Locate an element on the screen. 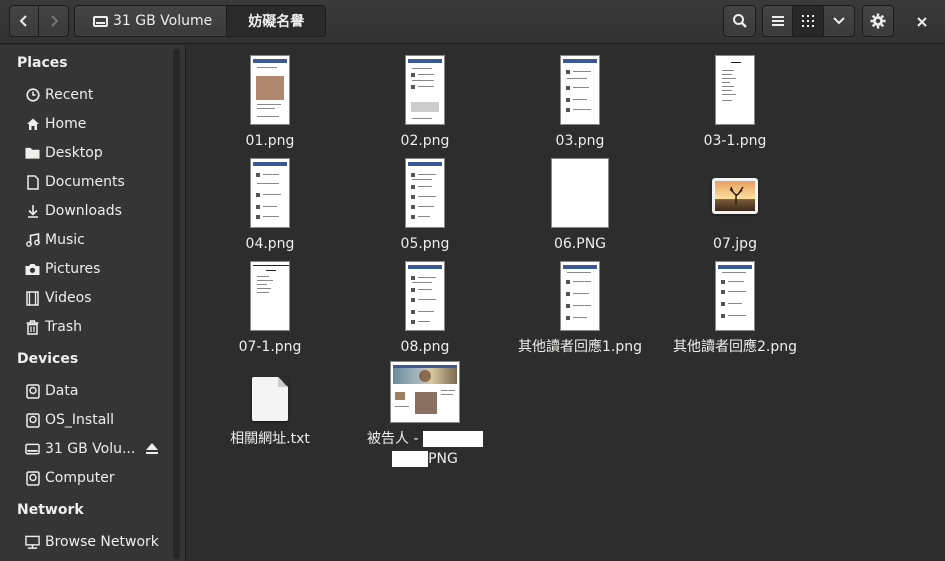 Image resolution: width=945 pixels, height=561 pixels. close-button is located at coordinates (922, 22).